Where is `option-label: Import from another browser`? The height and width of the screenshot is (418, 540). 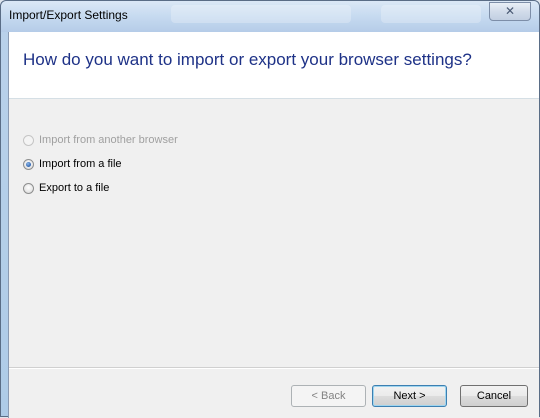 option-label: Import from another browser is located at coordinates (108, 140).